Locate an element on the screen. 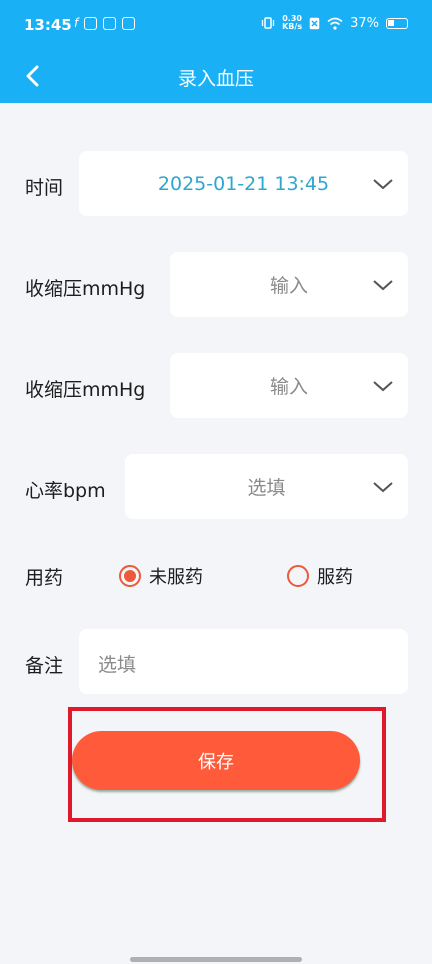 The image size is (432, 964). notification-icons: f is located at coordinates (105, 23).